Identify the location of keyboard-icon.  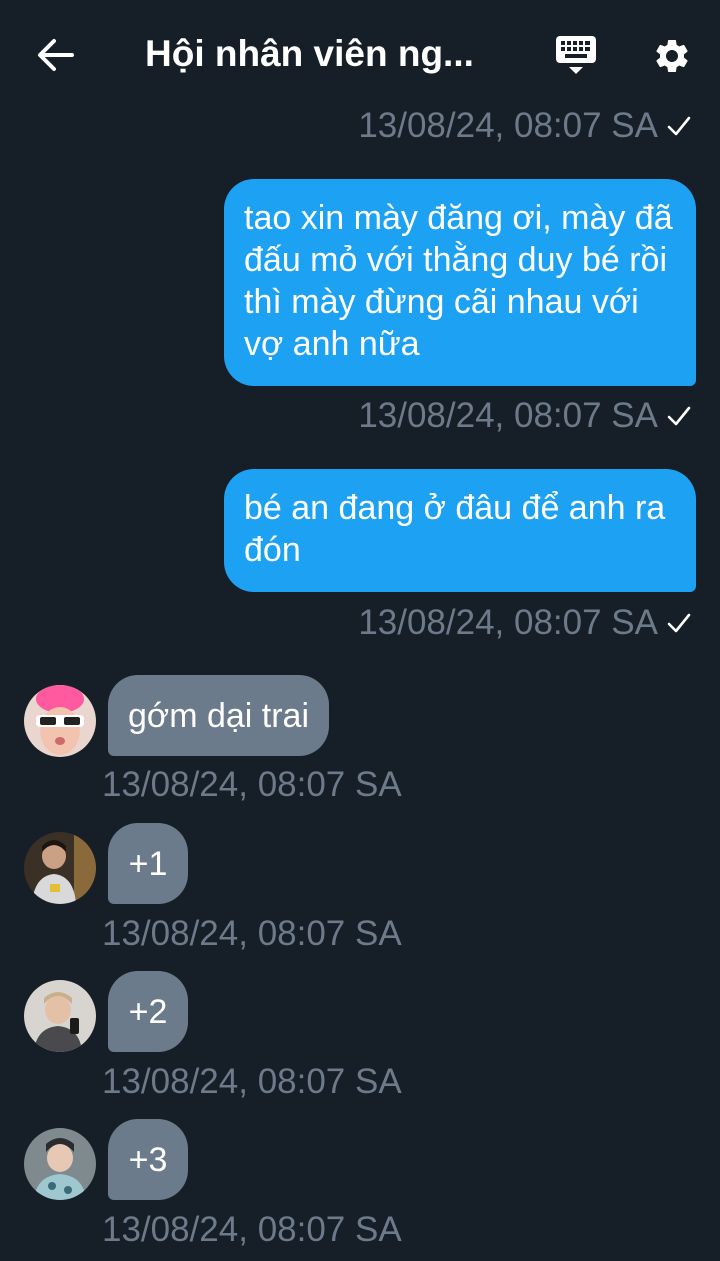
(576, 55).